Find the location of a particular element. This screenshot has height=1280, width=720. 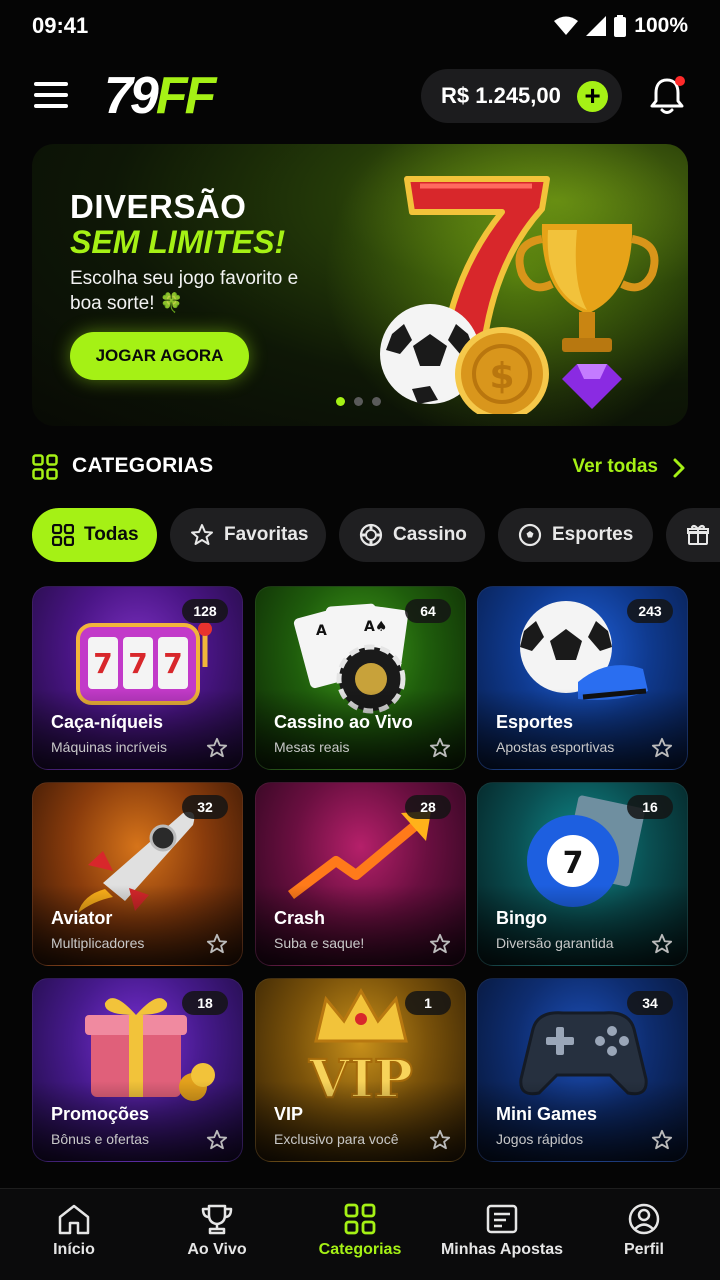

card-title: Mini Games is located at coordinates (547, 1114).